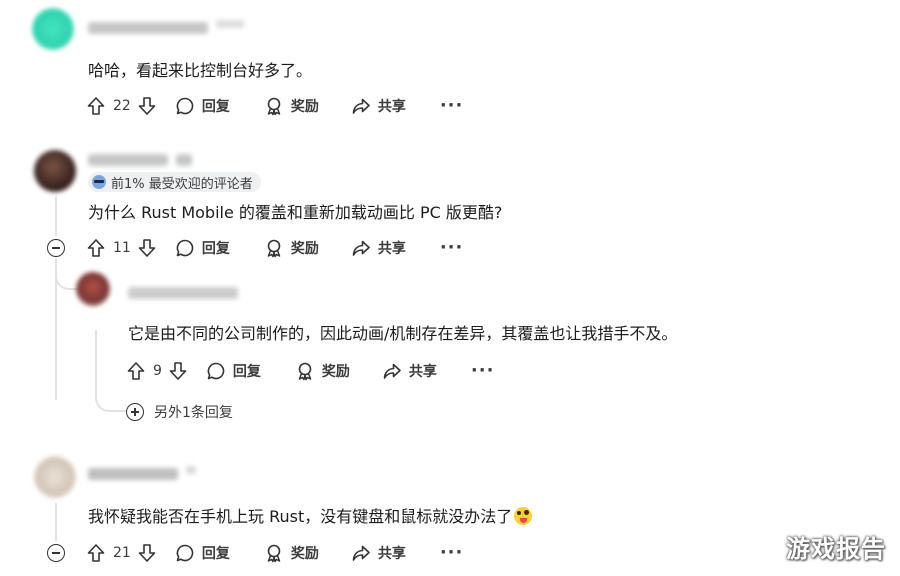  I want to click on reply-text: 它是由不同的公司制作的，因此动画/机制存在差异，其覆盖也让我措手不及。, so click(403, 333).